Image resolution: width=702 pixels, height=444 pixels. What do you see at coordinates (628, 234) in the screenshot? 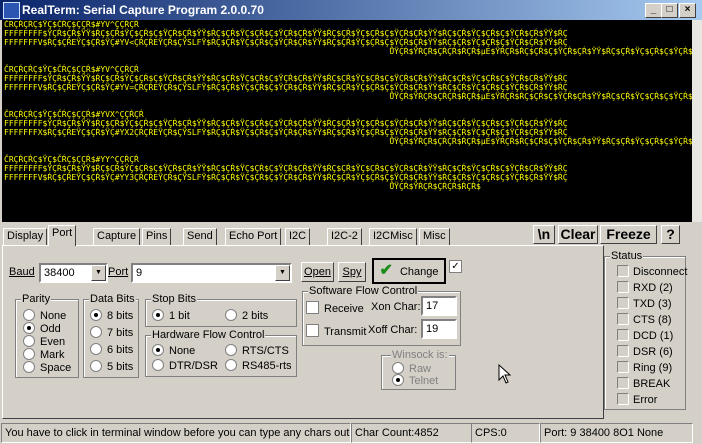
I see `freeze-button: Freeze` at bounding box center [628, 234].